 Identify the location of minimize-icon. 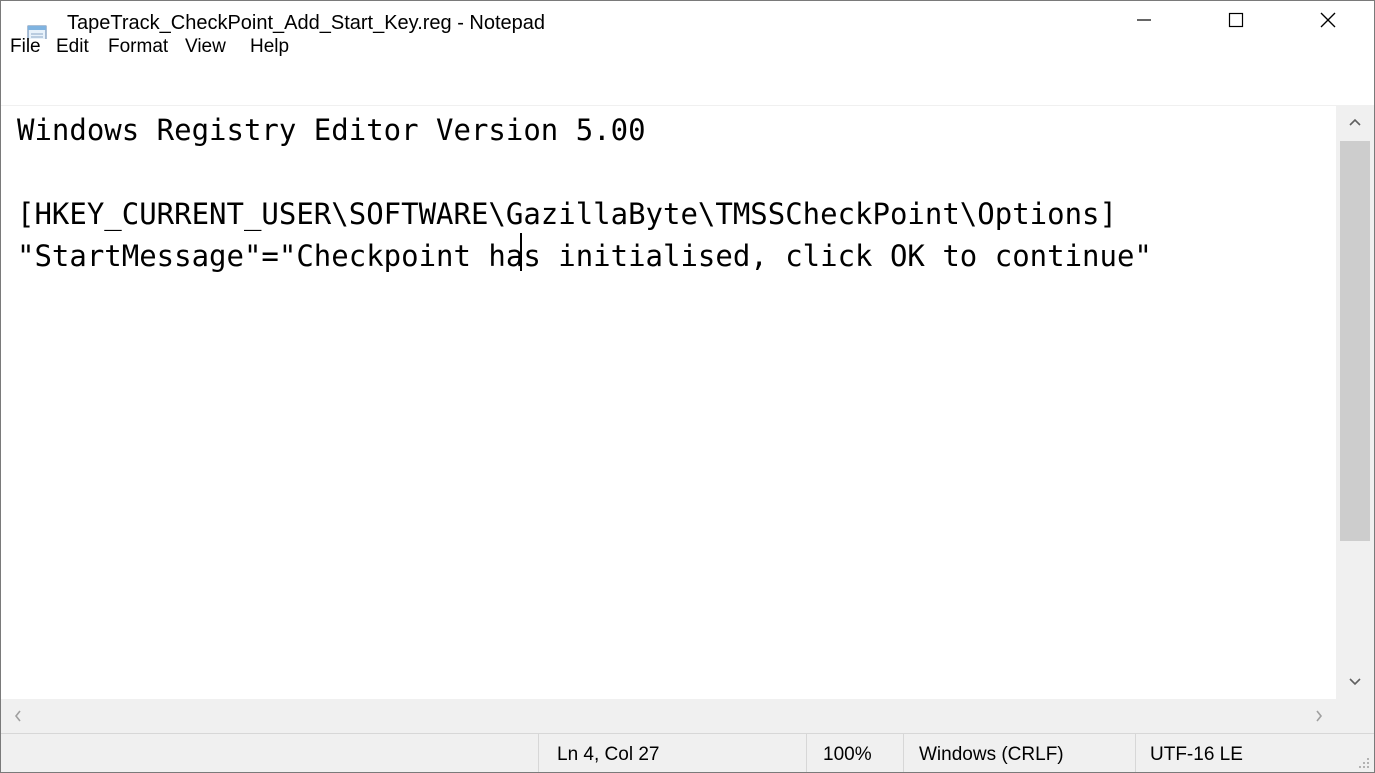
(1144, 20).